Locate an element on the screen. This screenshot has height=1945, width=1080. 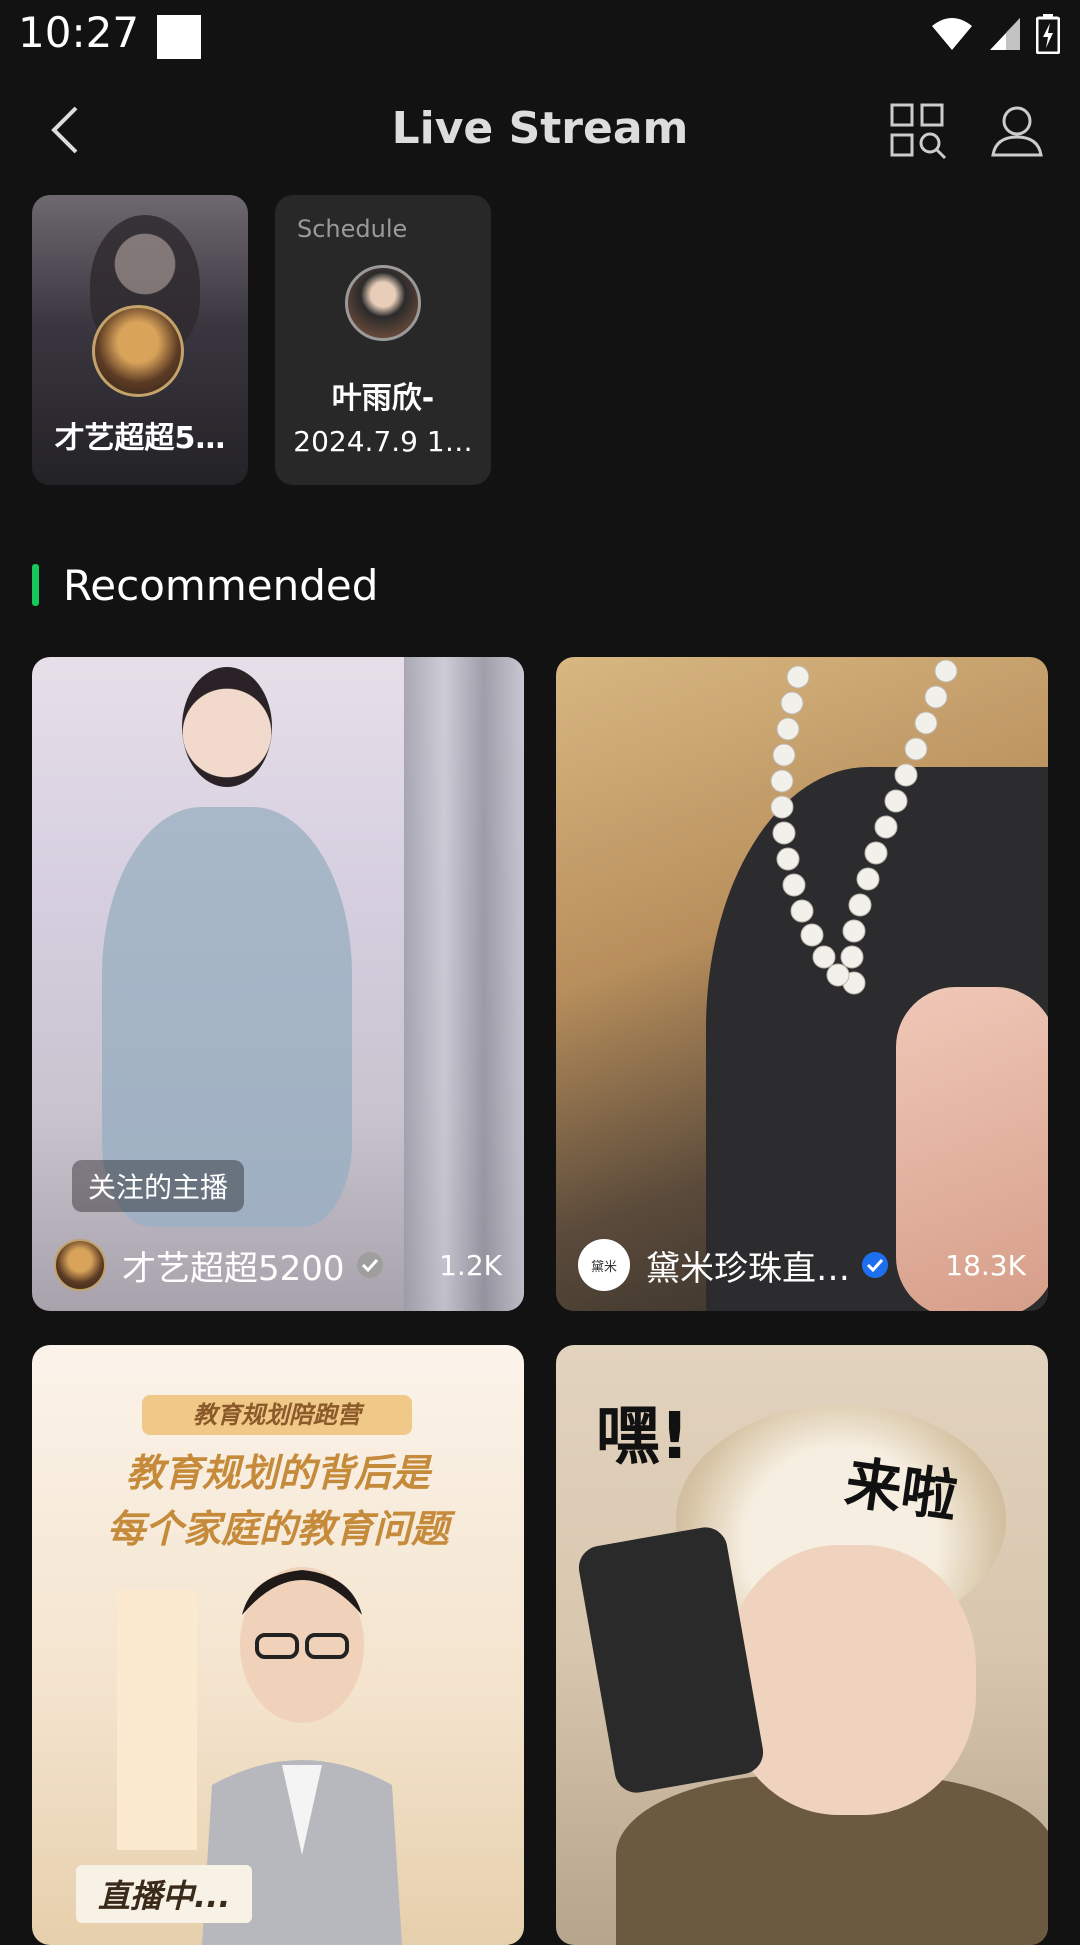
avatar: 黛米 is located at coordinates (604, 1265).